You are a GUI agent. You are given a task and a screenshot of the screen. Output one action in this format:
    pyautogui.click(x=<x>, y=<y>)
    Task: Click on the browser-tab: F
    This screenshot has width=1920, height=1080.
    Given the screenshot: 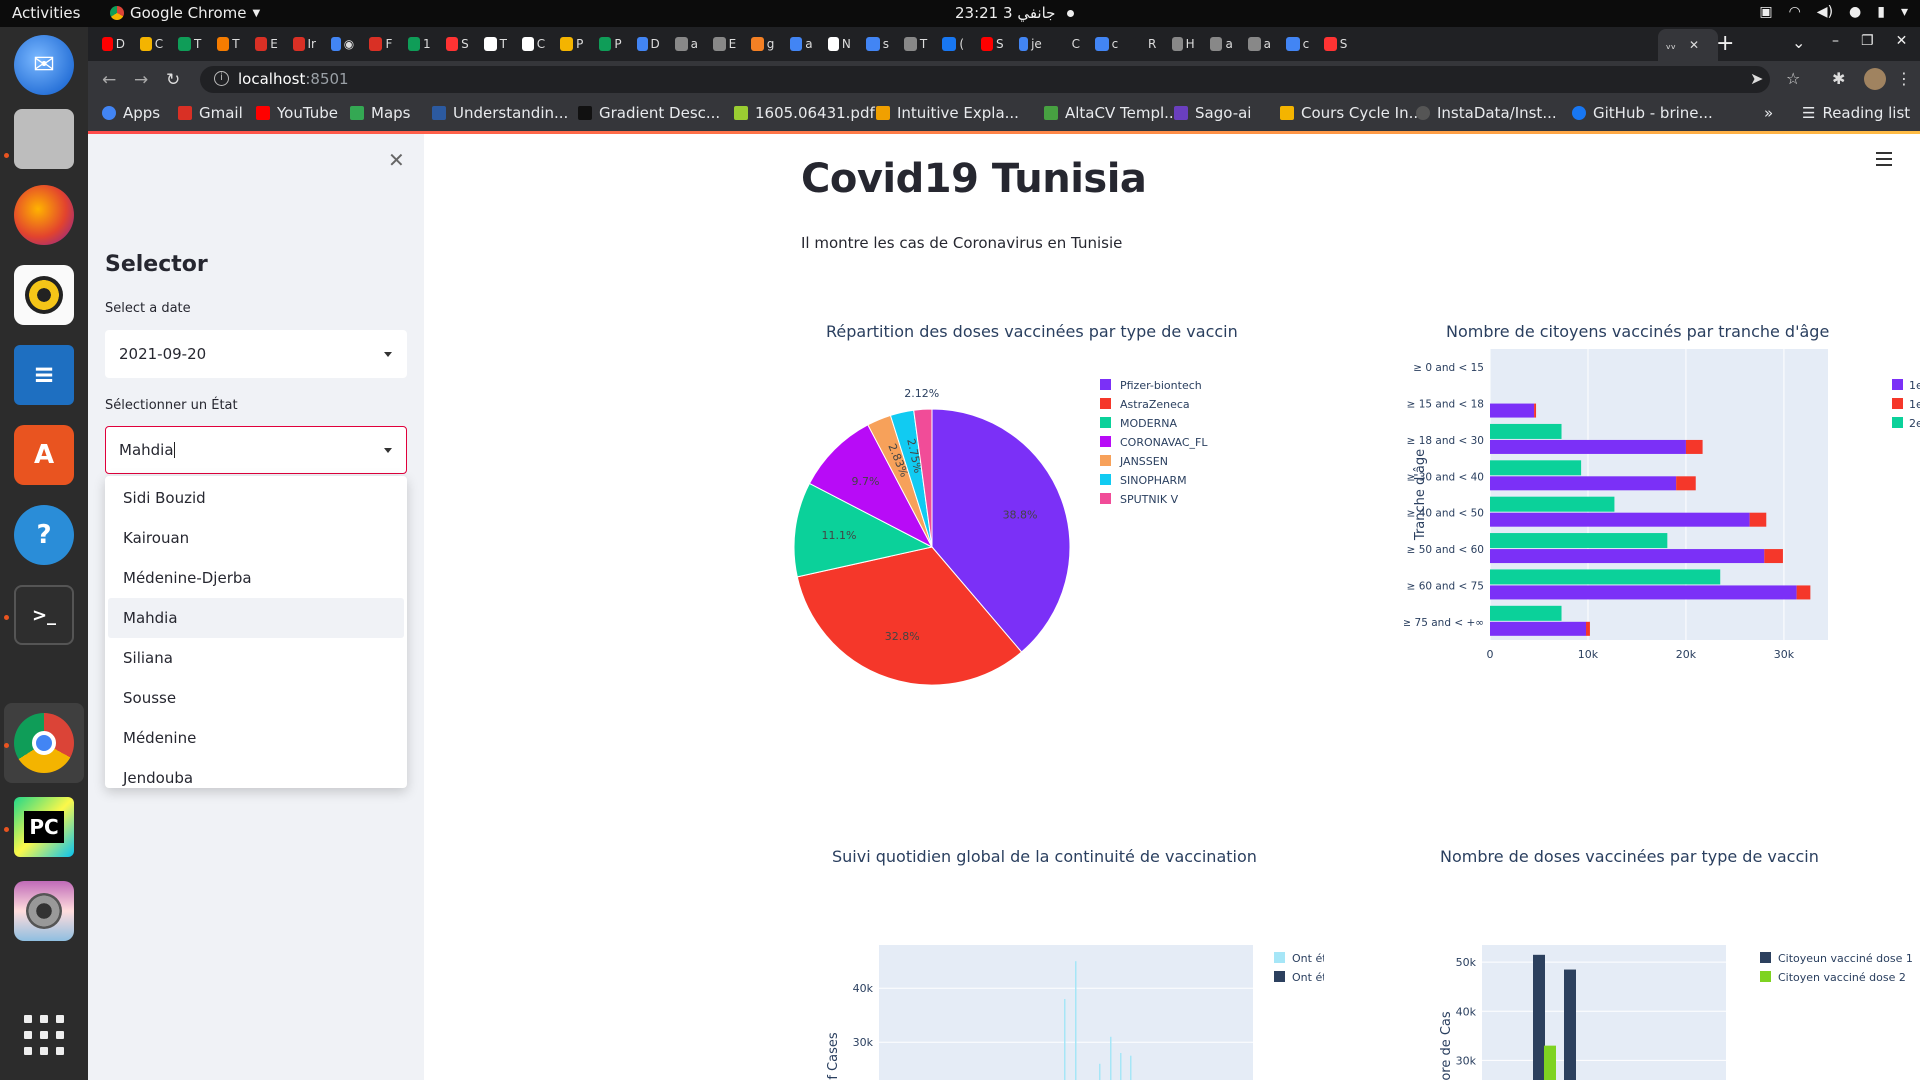 What is the action you would take?
    pyautogui.click(x=380, y=44)
    